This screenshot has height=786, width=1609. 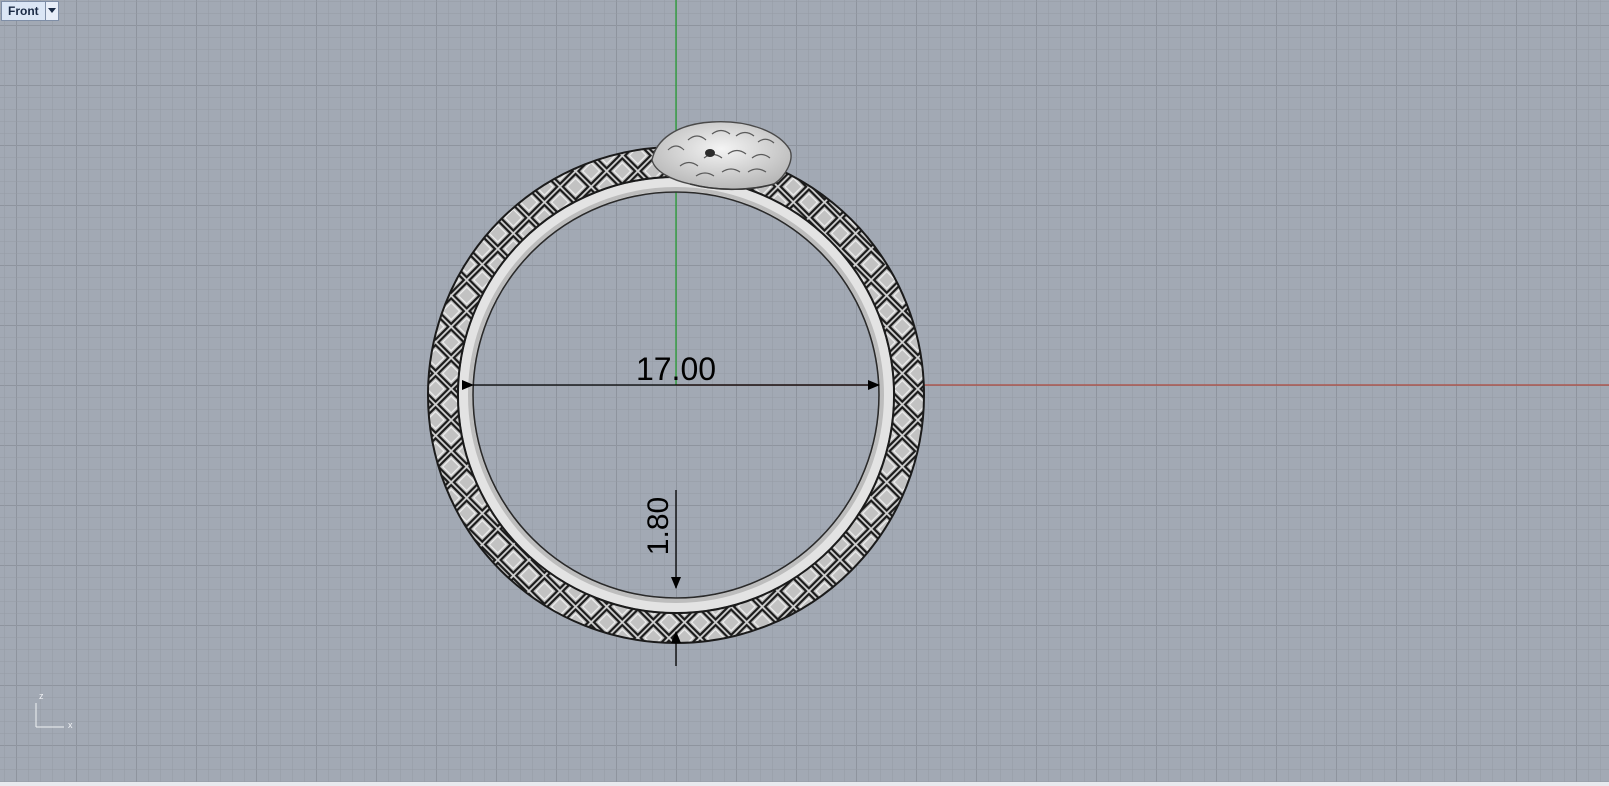 What do you see at coordinates (23, 11) in the screenshot?
I see `viewport-name-label: Front` at bounding box center [23, 11].